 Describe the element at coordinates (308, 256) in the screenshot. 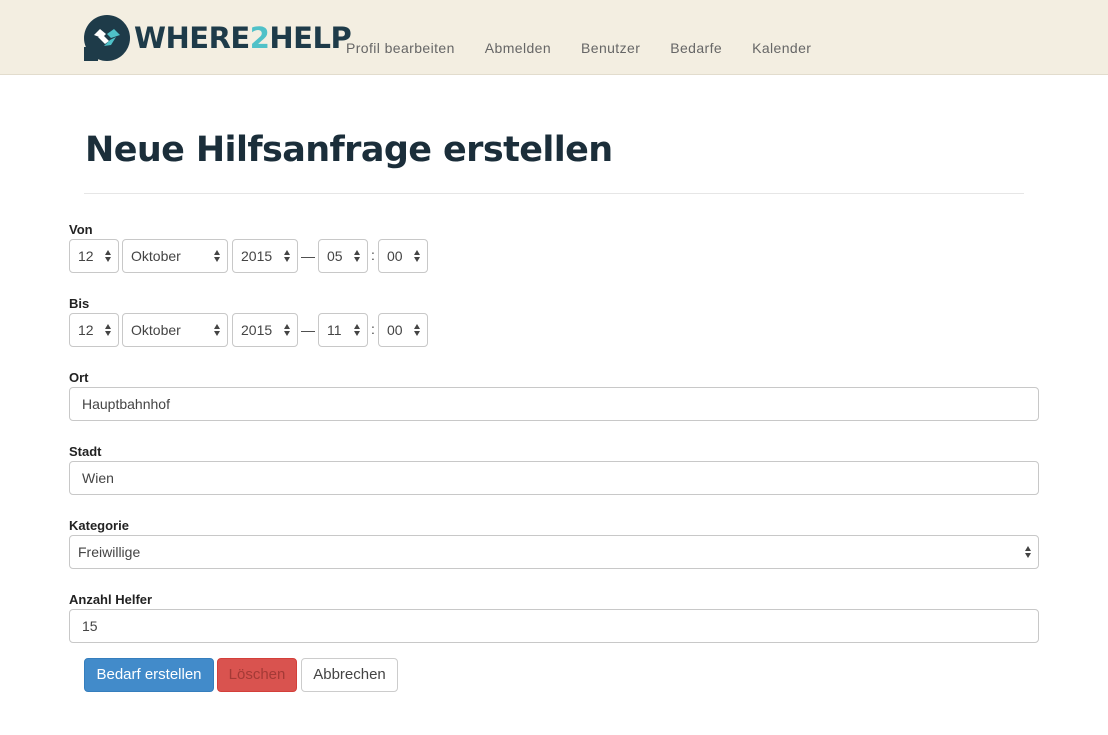

I see `von-dash: —` at that location.